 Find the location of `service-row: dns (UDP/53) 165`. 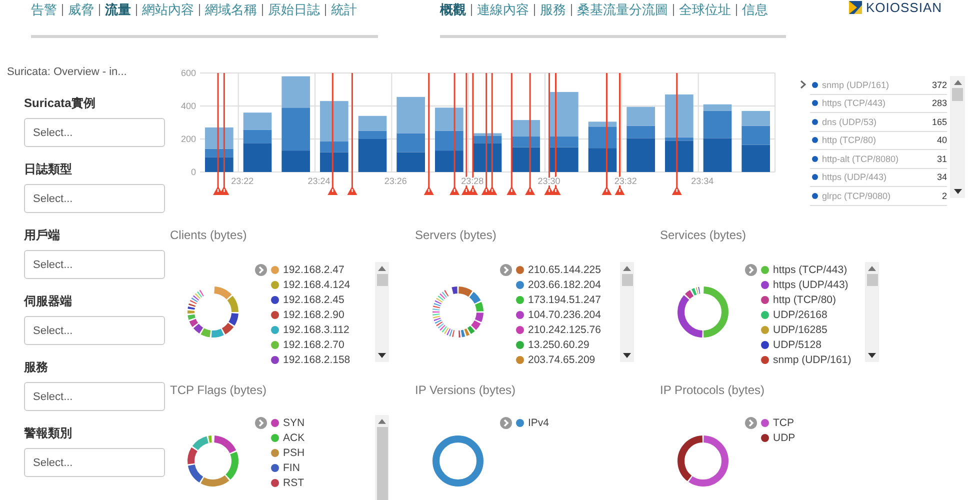

service-row: dns (UDP/53) 165 is located at coordinates (878, 122).